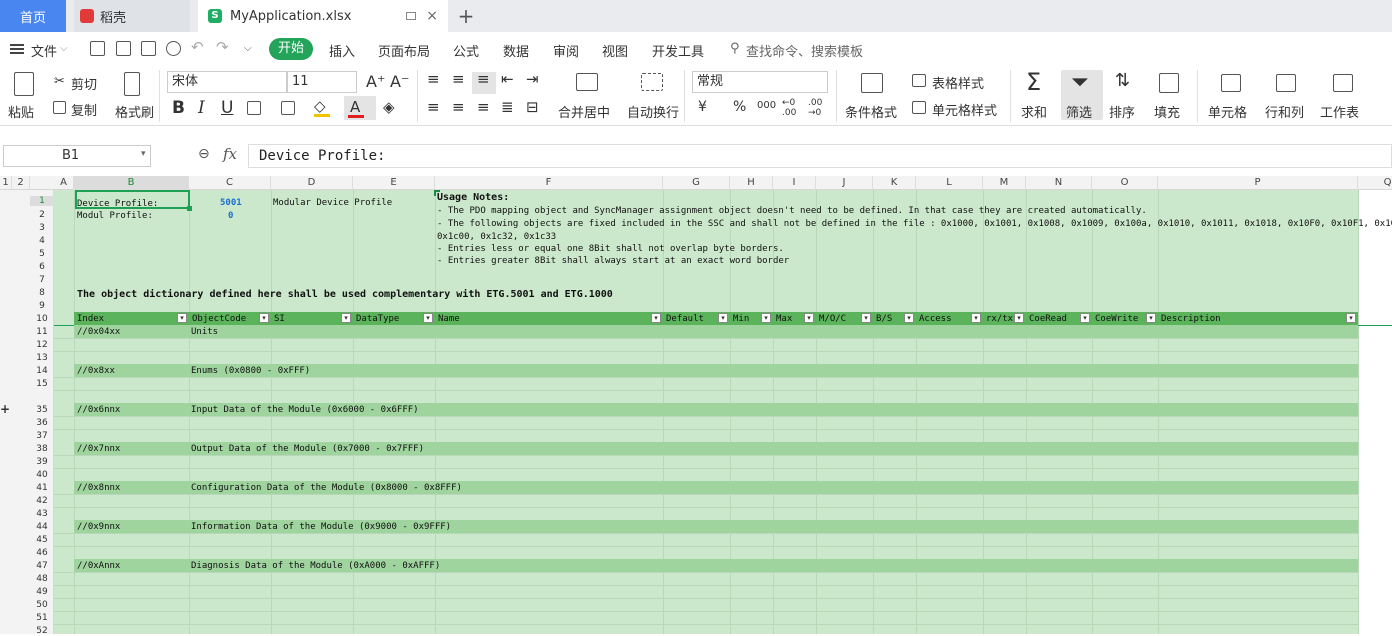  What do you see at coordinates (587, 82) in the screenshot?
I see `merge-center-icon` at bounding box center [587, 82].